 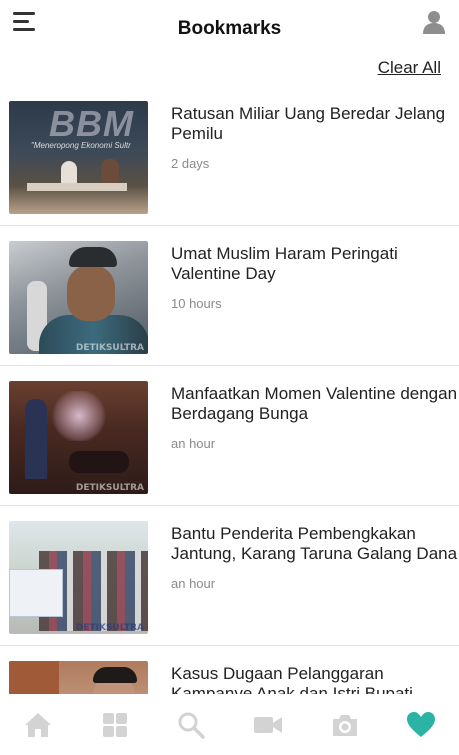 What do you see at coordinates (434, 22) in the screenshot?
I see `user-icon` at bounding box center [434, 22].